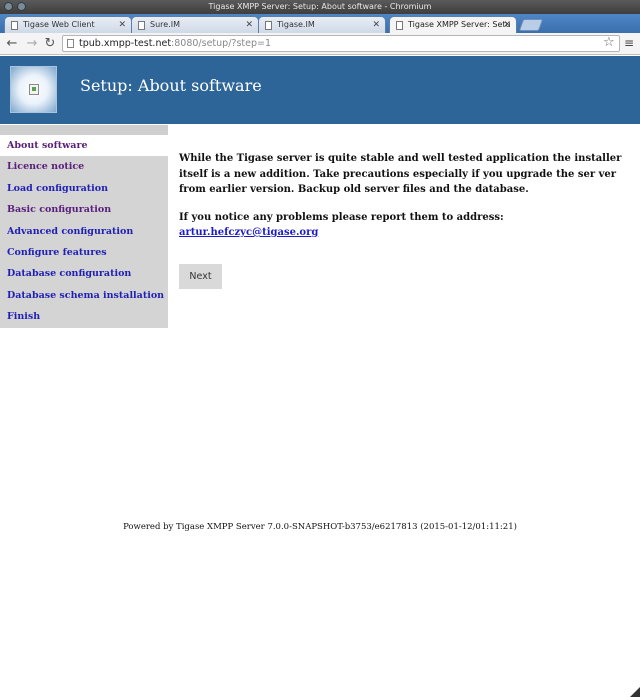 Image resolution: width=640 pixels, height=697 pixels. I want to click on tab-setup-active: Tigase XMPP Server: Setu ✕, so click(453, 24).